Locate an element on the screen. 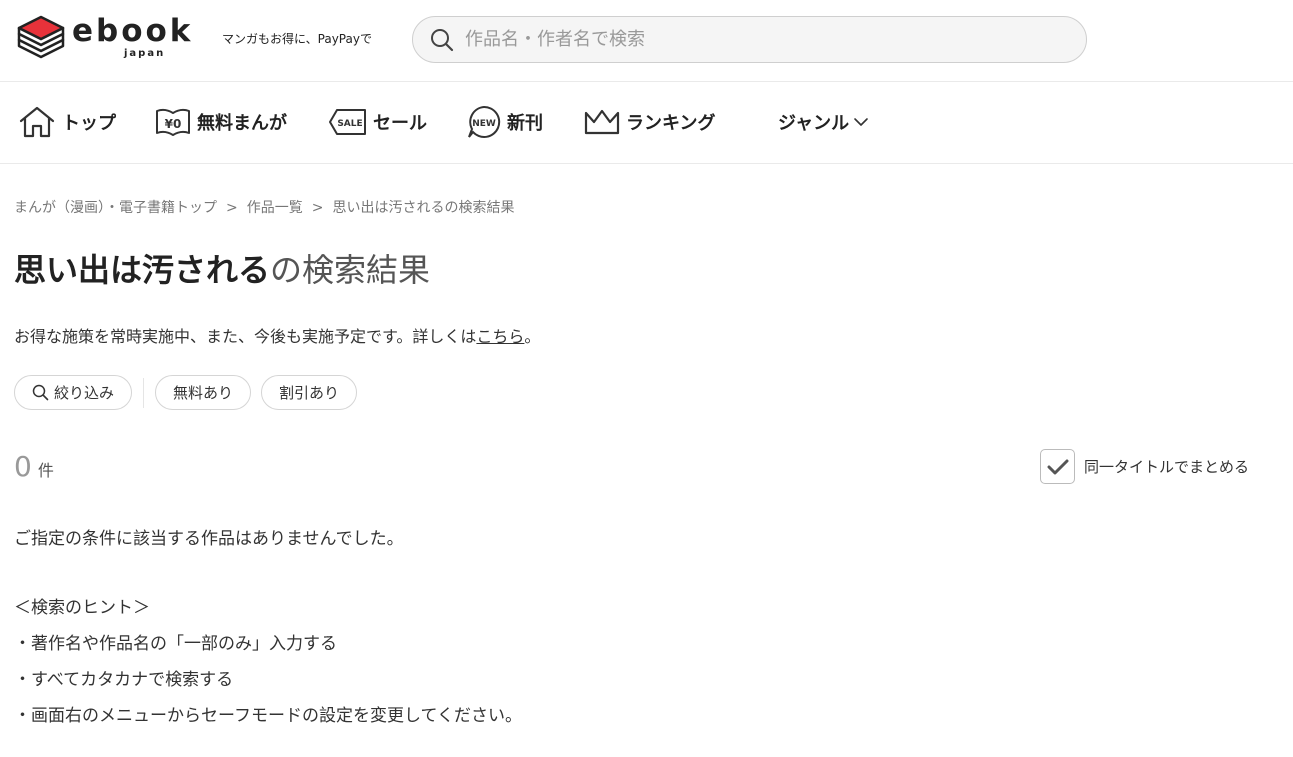 This screenshot has height=757, width=1293. nav-item-genre: ジャンル is located at coordinates (820, 122).